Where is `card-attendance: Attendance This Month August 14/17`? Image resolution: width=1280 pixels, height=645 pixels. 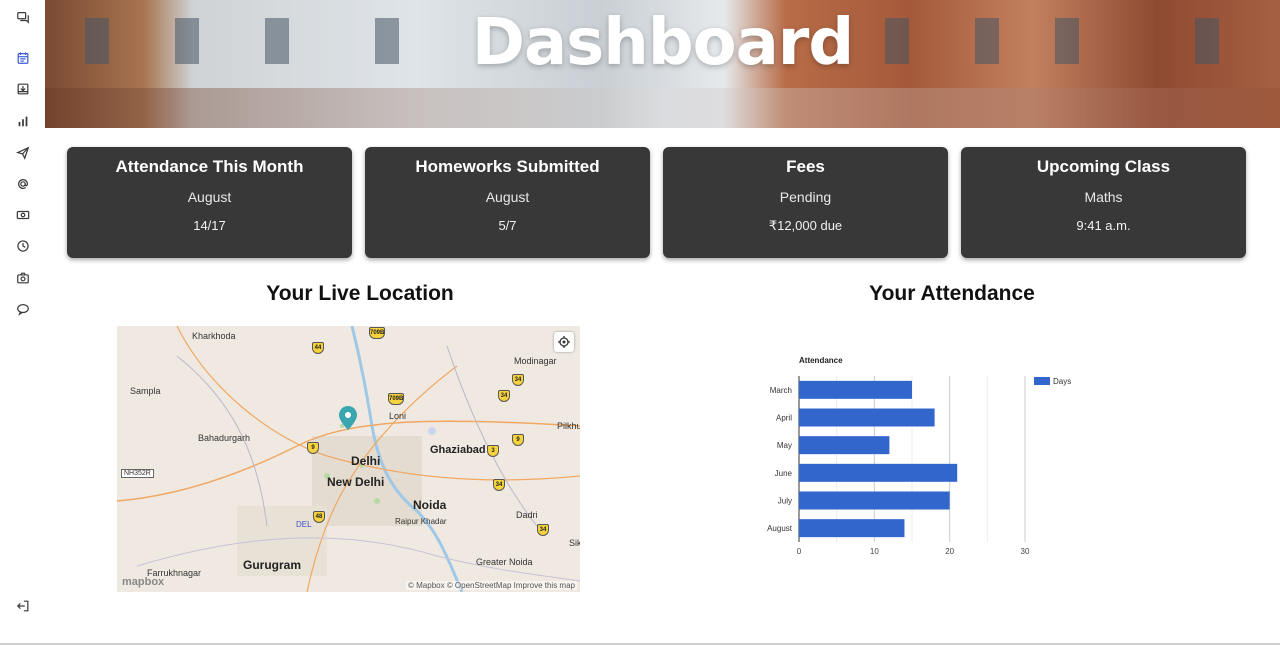 card-attendance: Attendance This Month August 14/17 is located at coordinates (209, 202).